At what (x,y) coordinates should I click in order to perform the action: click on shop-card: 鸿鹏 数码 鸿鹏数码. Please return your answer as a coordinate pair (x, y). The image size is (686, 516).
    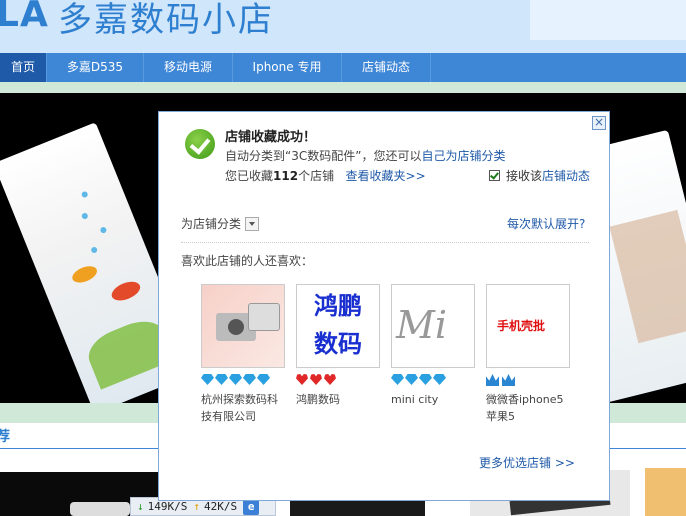
    Looking at the image, I should click on (338, 346).